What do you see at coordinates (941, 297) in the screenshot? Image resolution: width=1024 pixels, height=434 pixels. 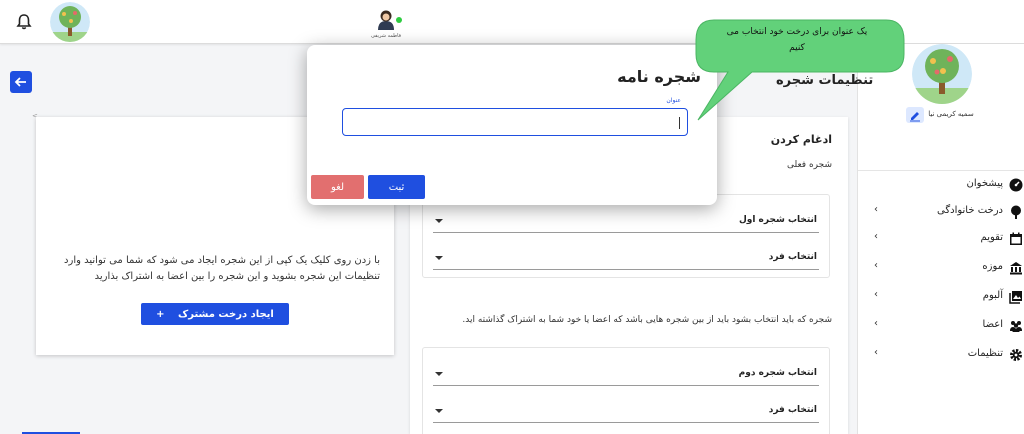 I see `sidebar-item-album: آلبوم ›` at bounding box center [941, 297].